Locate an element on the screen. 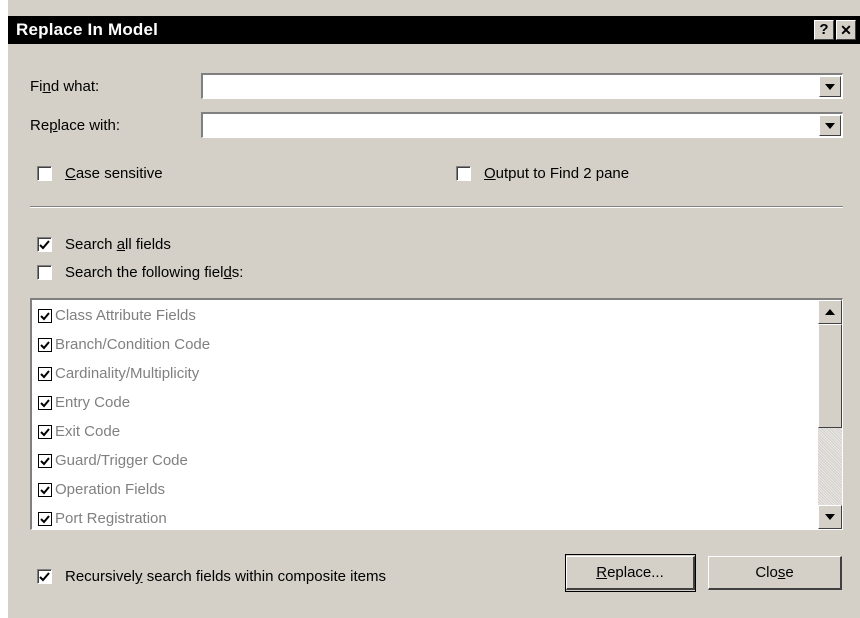 This screenshot has height=618, width=860. find-what-combobox is located at coordinates (522, 86).